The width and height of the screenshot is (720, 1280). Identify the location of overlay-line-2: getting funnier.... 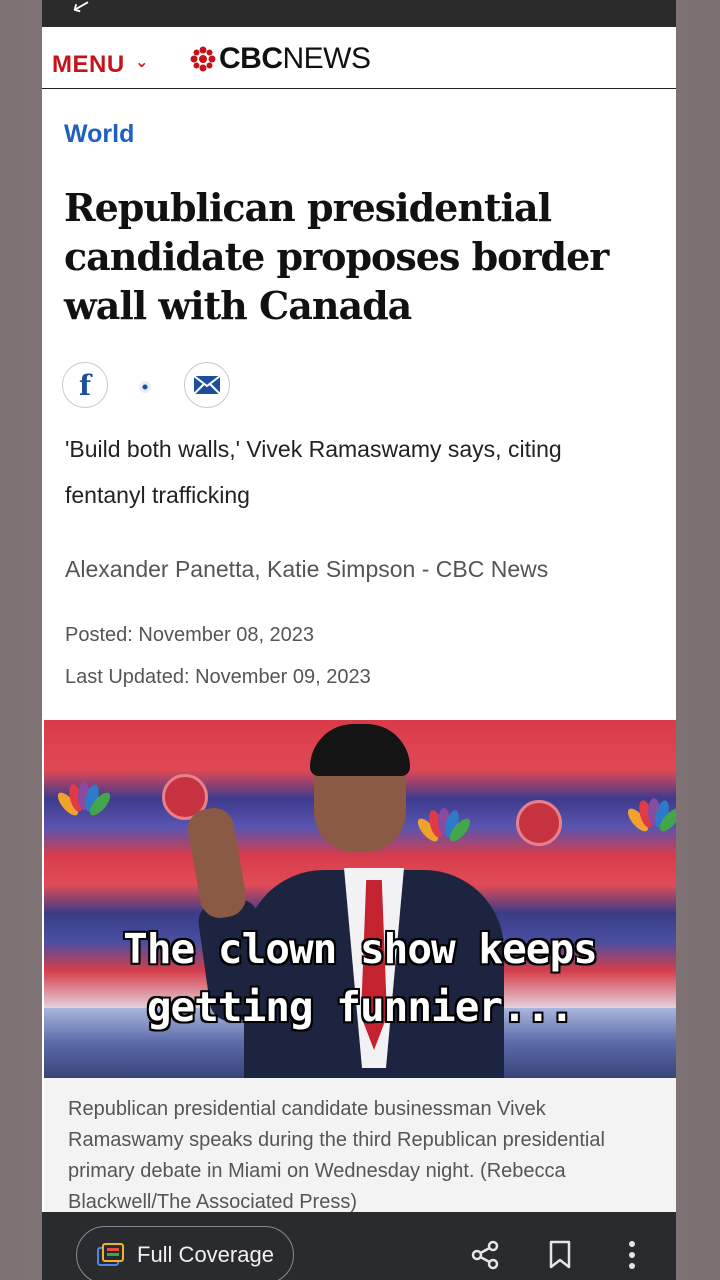
(360, 1007).